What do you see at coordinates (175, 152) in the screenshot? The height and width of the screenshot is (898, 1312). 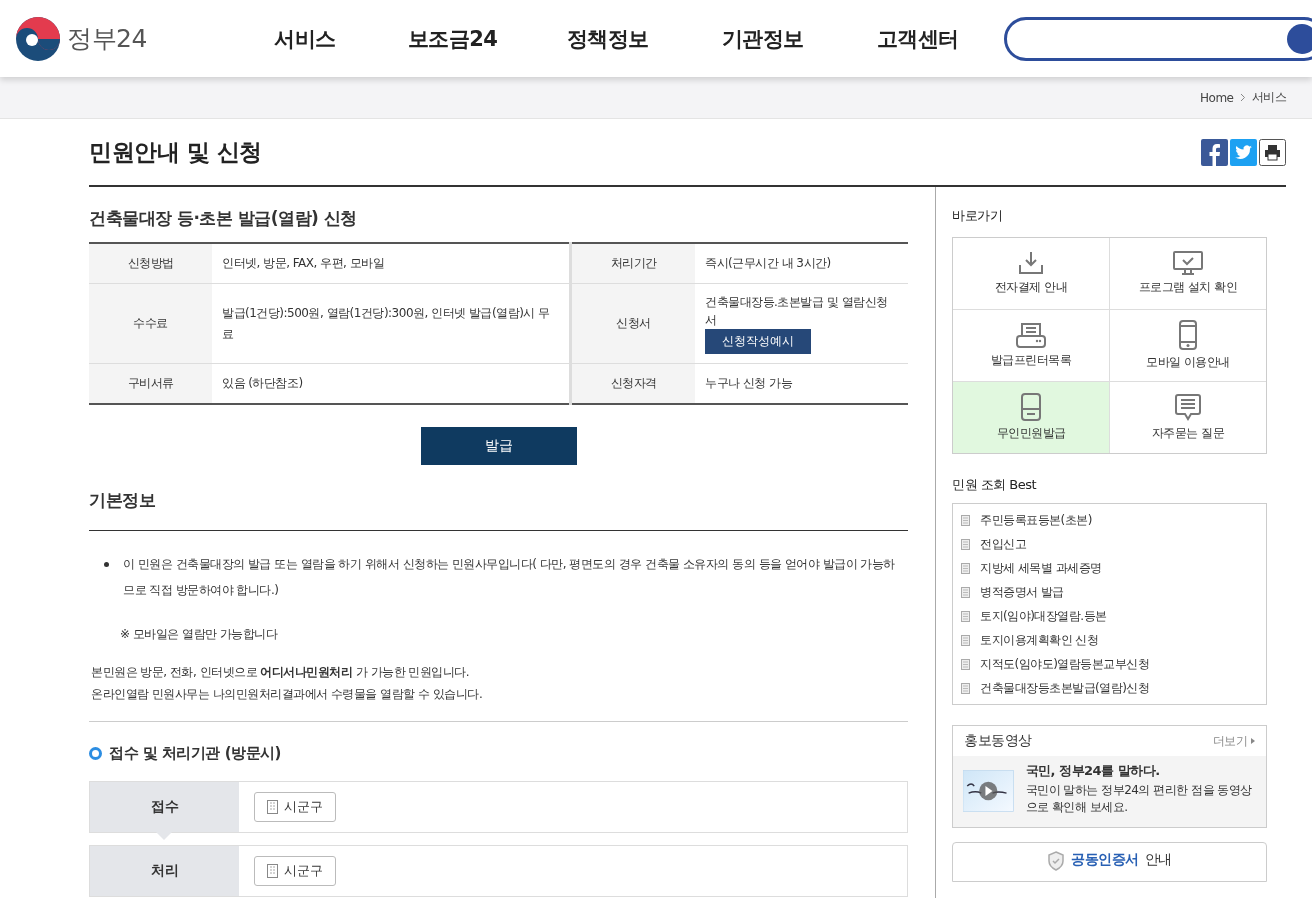 I see `page-title: 민원안내 및 신청` at bounding box center [175, 152].